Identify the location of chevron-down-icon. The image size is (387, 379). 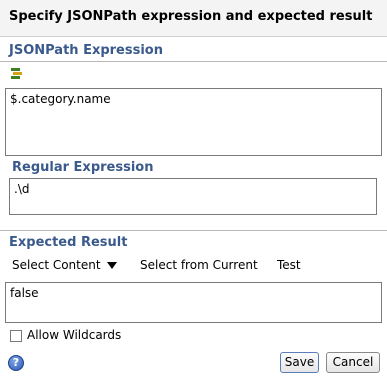
(111, 265).